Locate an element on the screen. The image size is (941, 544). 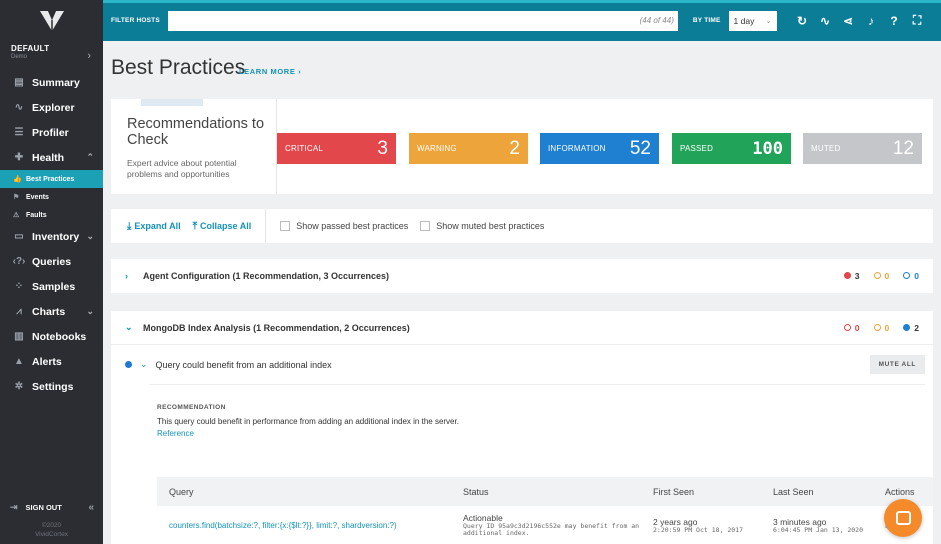
notification-bell-icon: ♪ is located at coordinates (871, 21).